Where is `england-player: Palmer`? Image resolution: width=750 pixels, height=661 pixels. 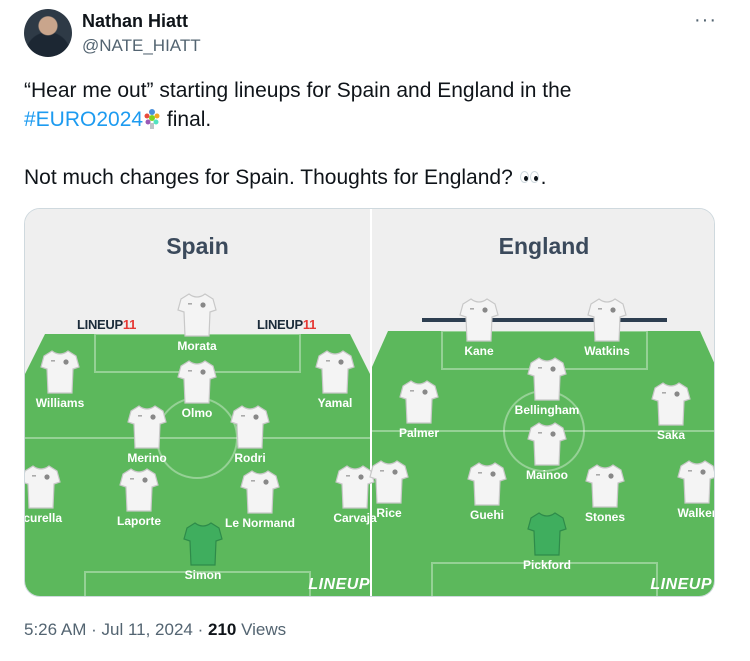 england-player: Palmer is located at coordinates (419, 409).